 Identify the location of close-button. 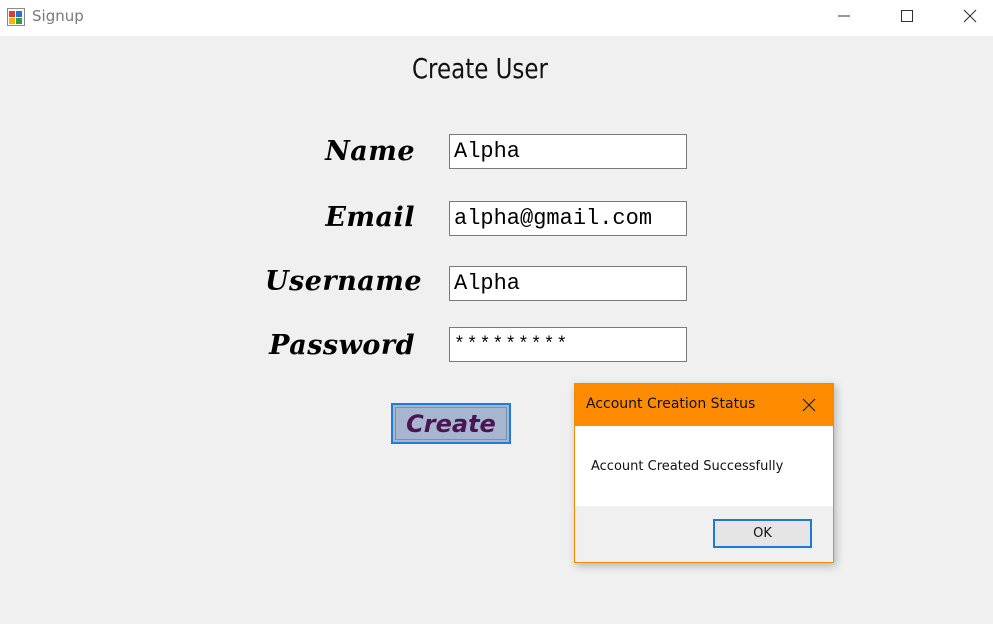
(970, 16).